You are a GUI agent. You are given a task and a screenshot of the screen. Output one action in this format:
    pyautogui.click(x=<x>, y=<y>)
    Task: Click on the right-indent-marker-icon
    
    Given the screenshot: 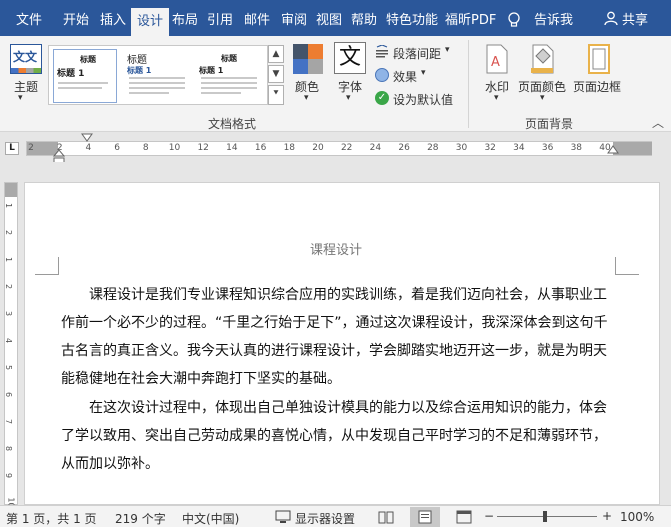 What is the action you would take?
    pyautogui.click(x=613, y=149)
    